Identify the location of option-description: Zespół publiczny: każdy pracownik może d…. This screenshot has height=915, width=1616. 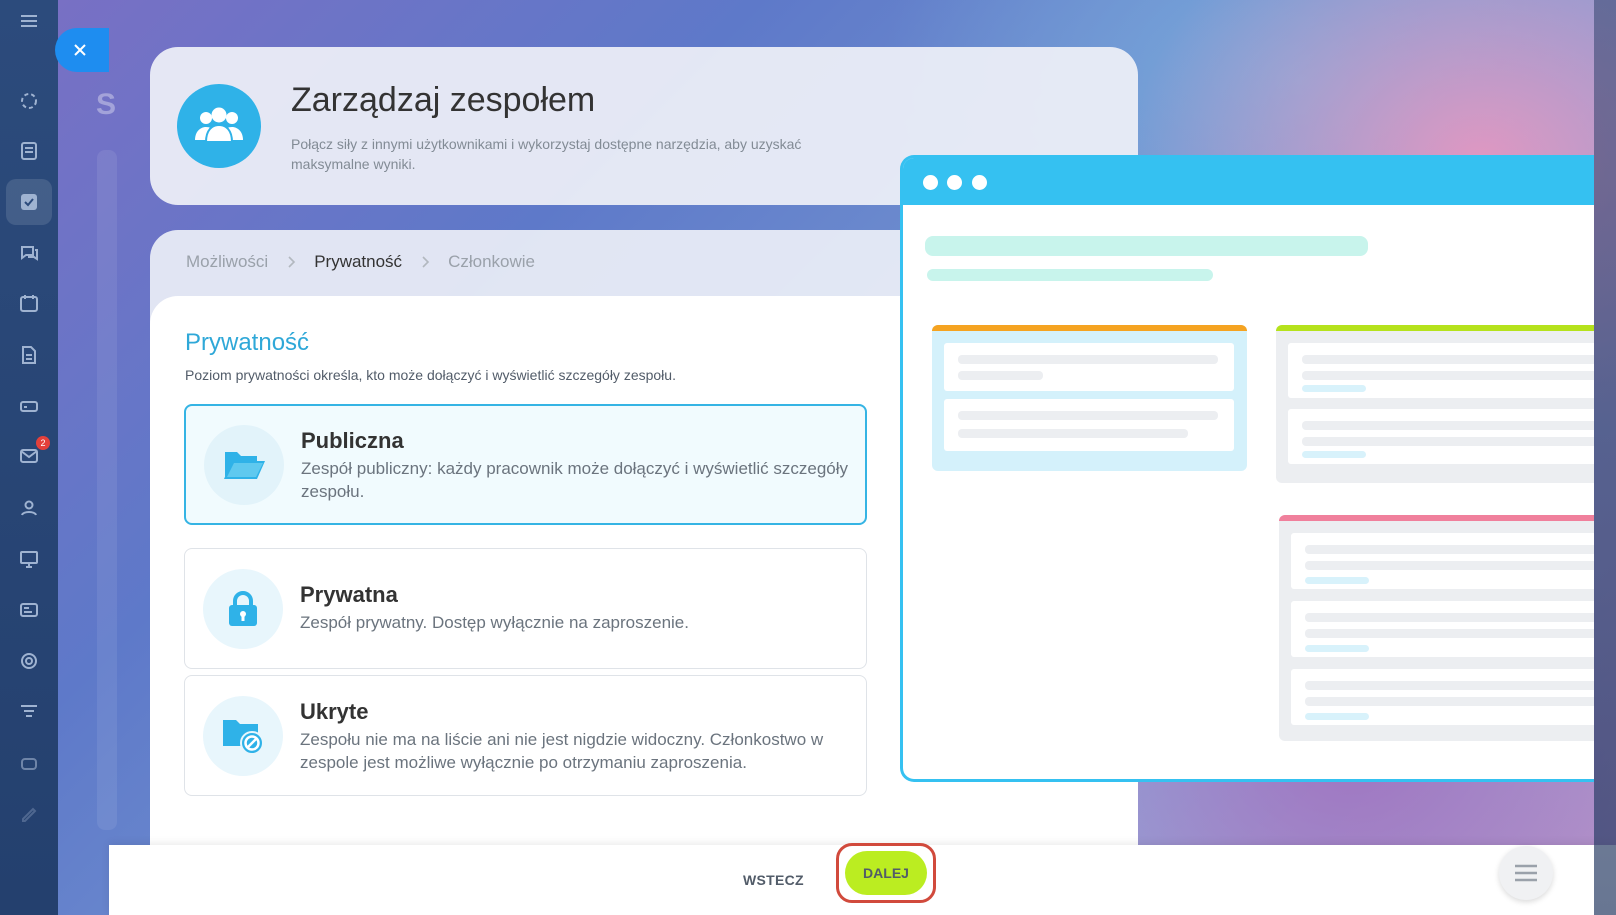
(575, 480).